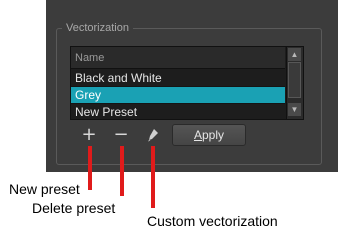  What do you see at coordinates (97, 28) in the screenshot?
I see `group-title: Vectorization` at bounding box center [97, 28].